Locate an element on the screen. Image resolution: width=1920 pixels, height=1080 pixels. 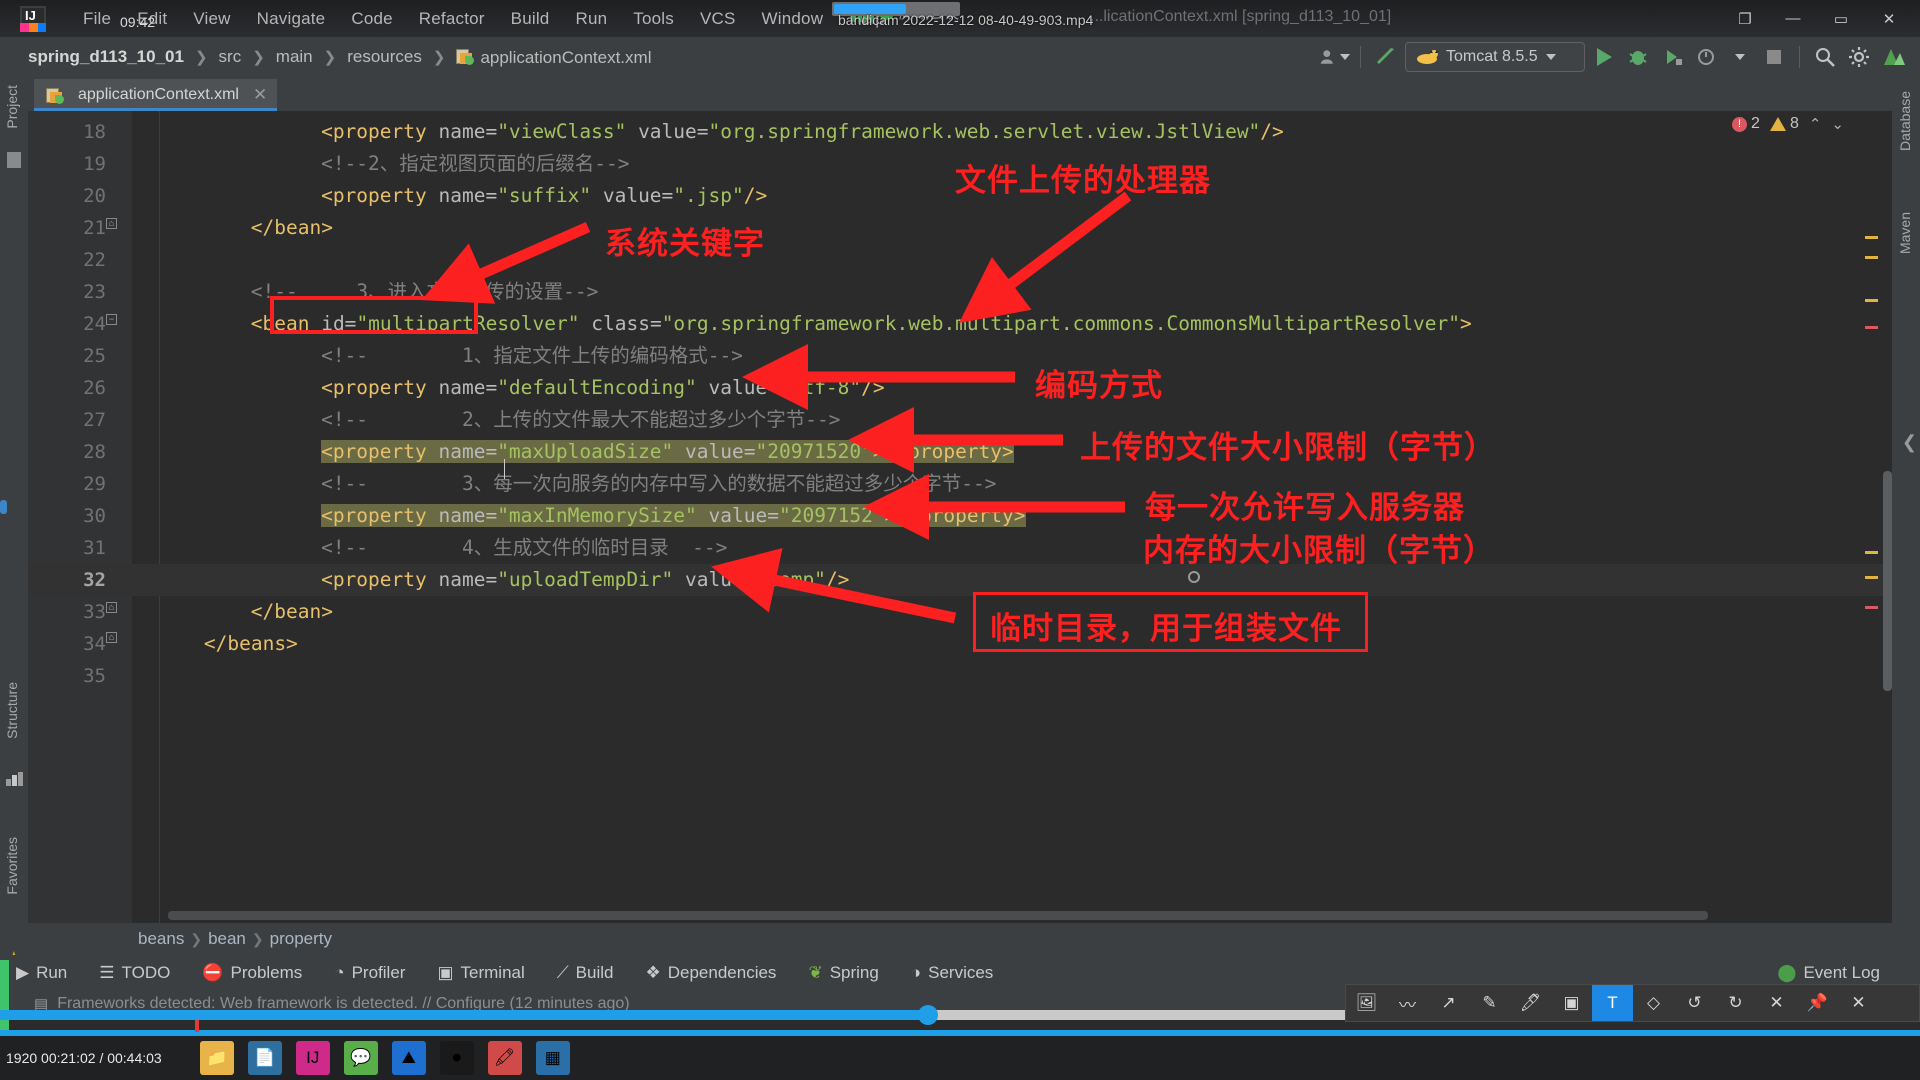
prev-problem-icon: ⌃ is located at coordinates (1815, 124).